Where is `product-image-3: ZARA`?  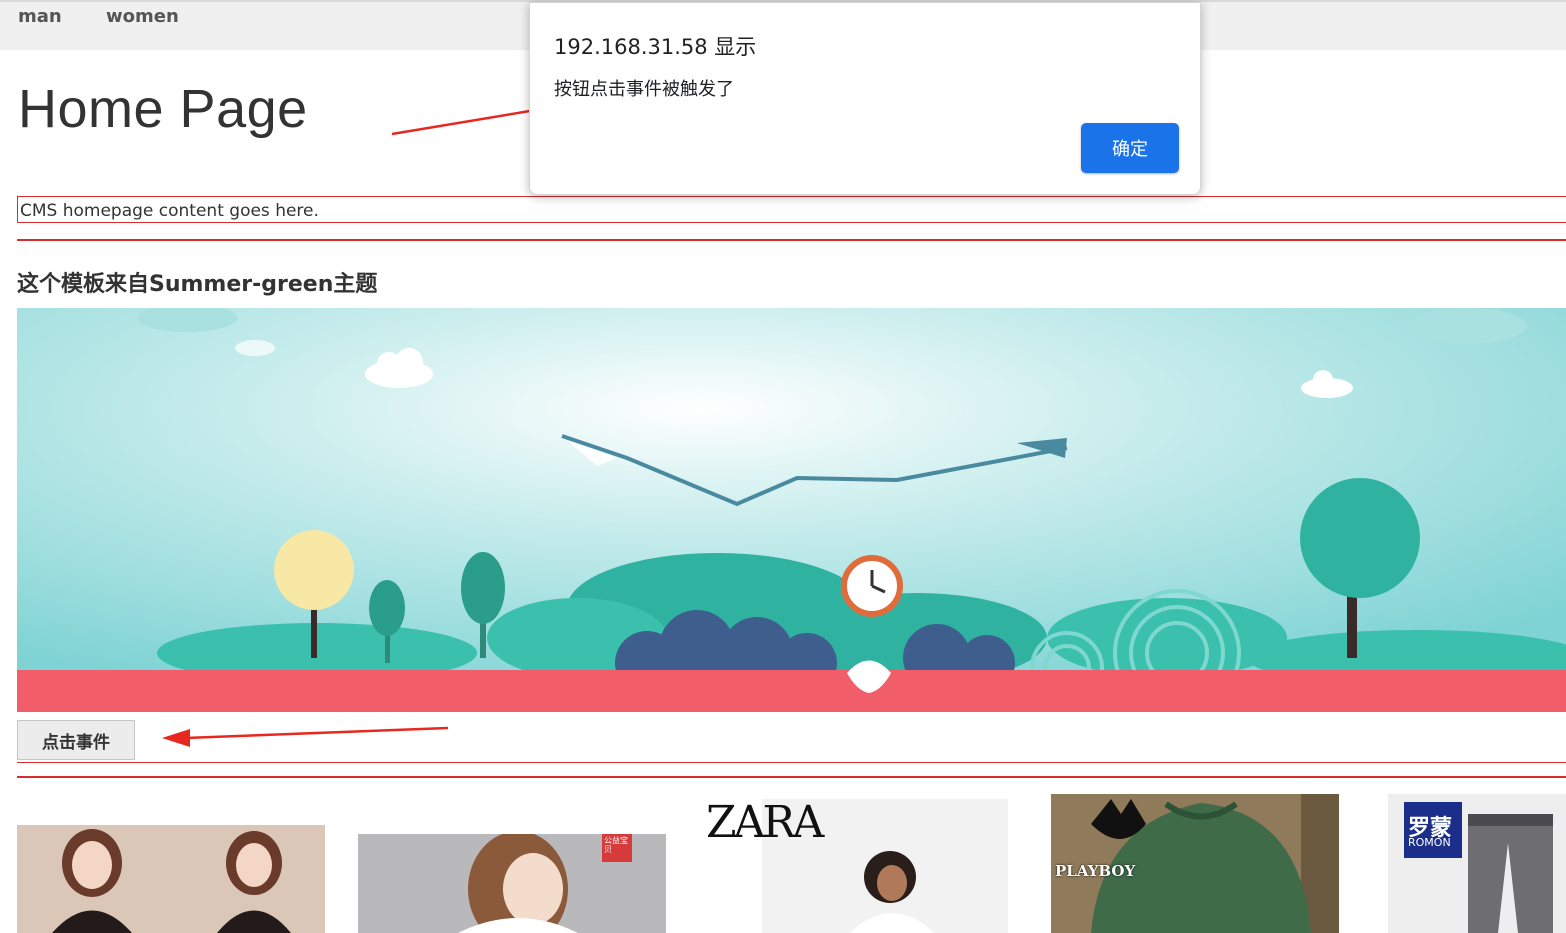 product-image-3: ZARA is located at coordinates (854, 866).